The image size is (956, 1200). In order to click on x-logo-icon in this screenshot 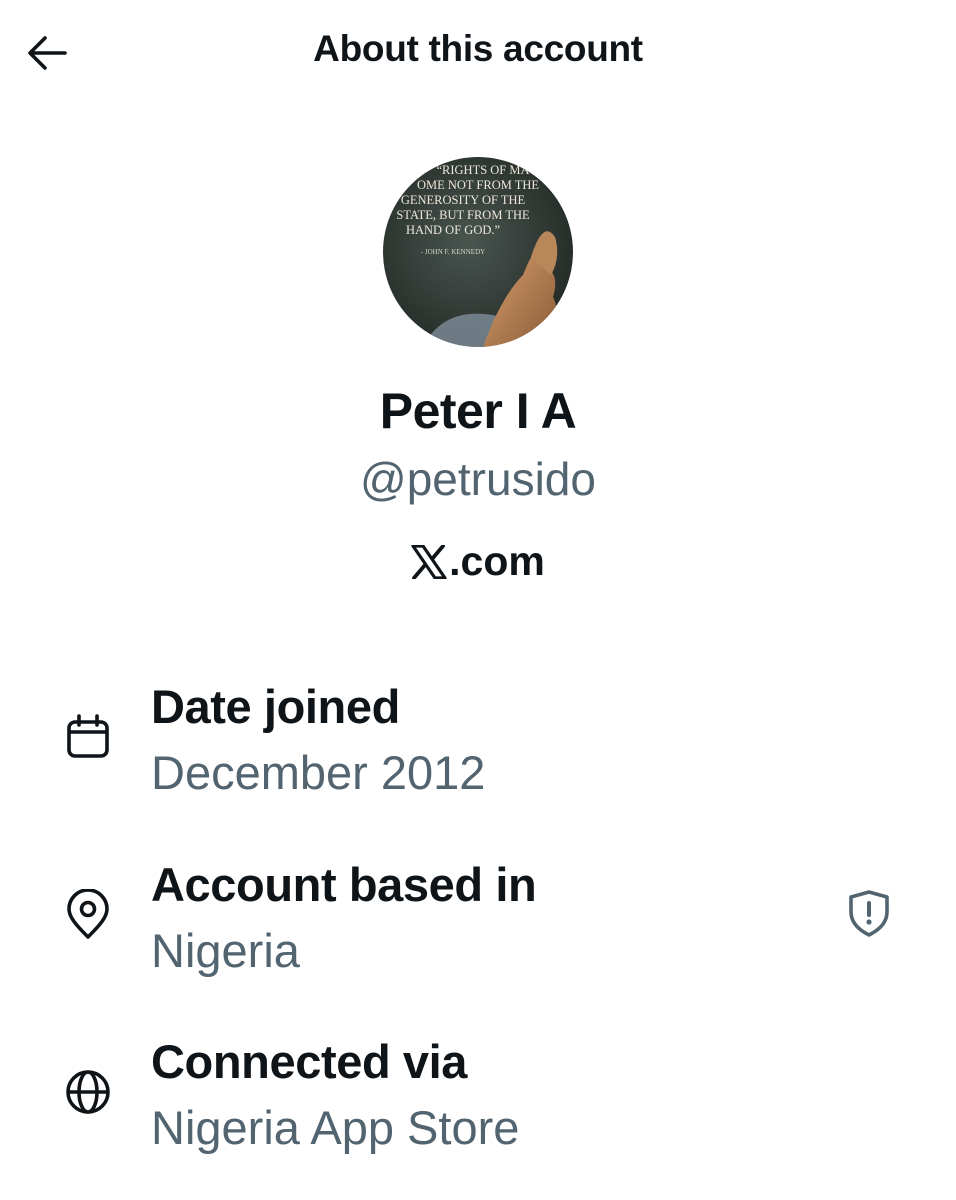, I will do `click(429, 565)`.